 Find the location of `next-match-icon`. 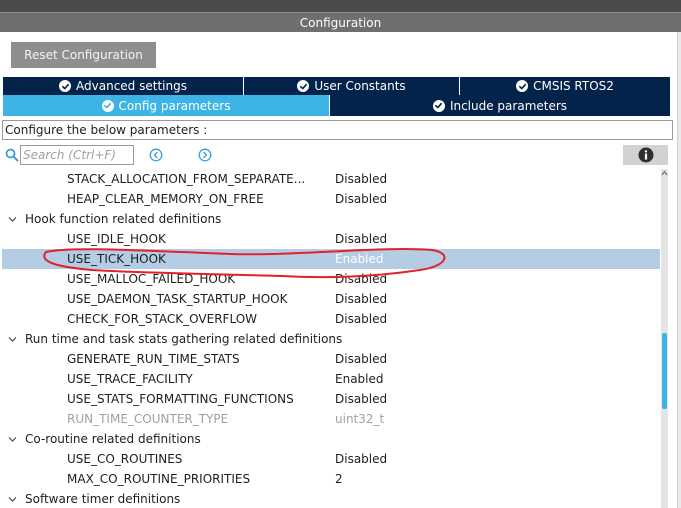

next-match-icon is located at coordinates (205, 155).